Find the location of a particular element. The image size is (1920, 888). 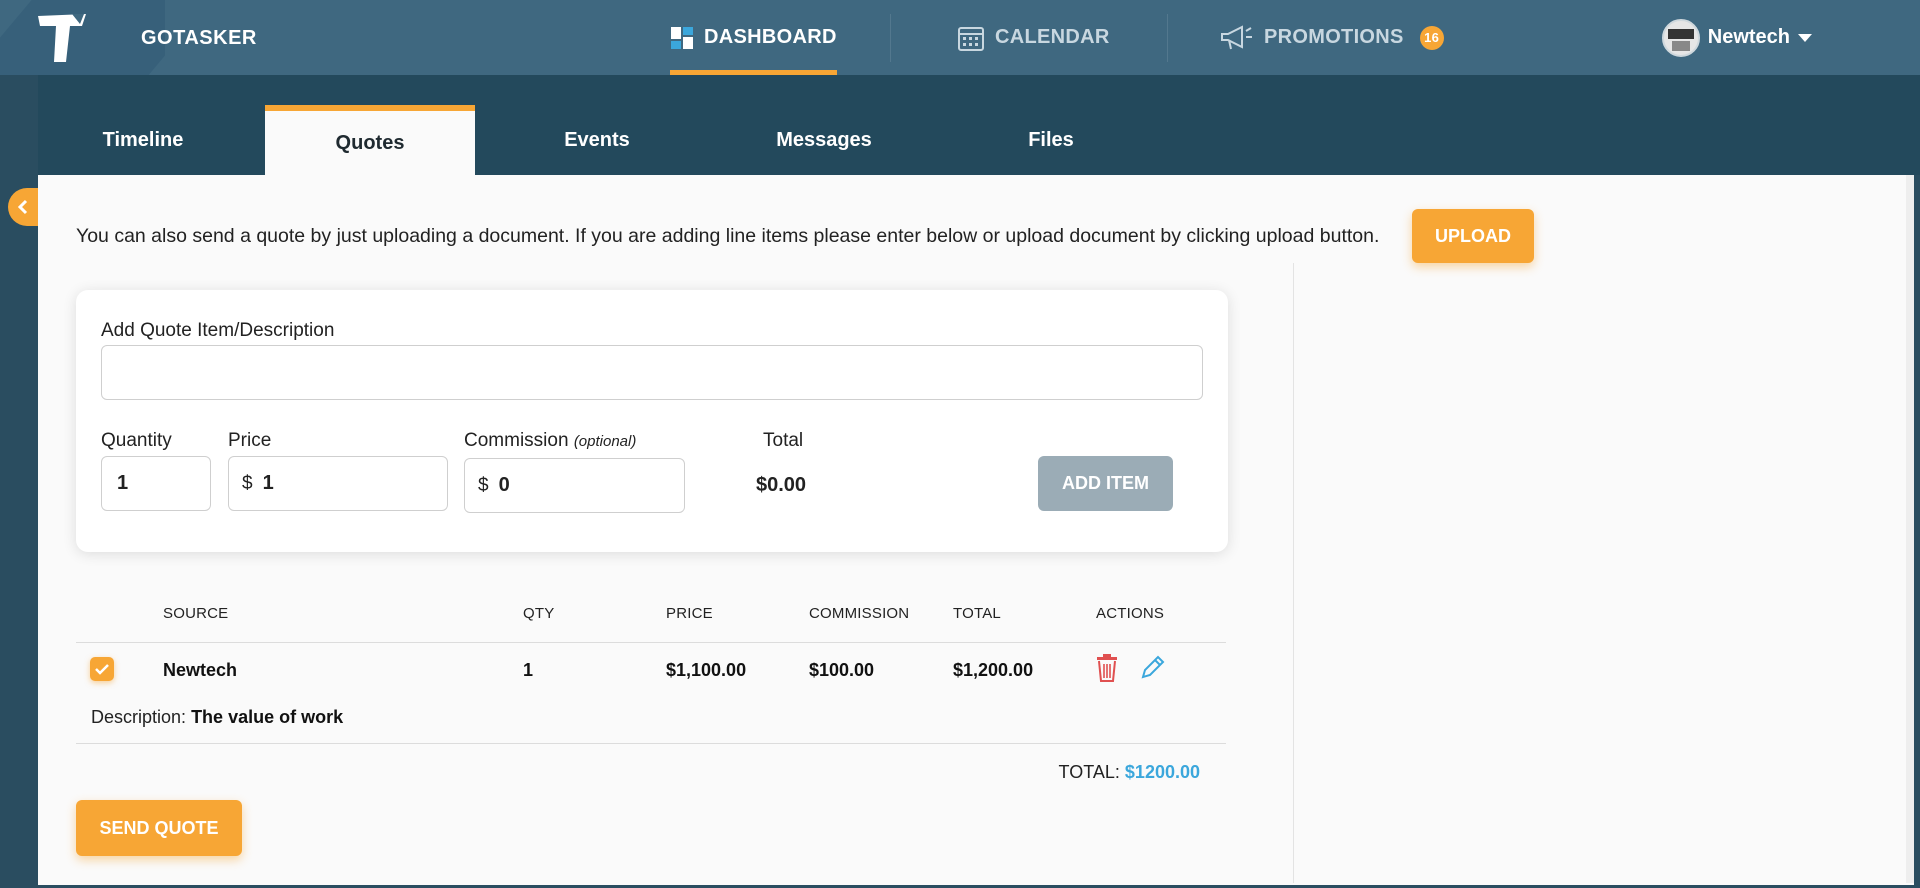

col-header-total: TOTAL is located at coordinates (977, 613).